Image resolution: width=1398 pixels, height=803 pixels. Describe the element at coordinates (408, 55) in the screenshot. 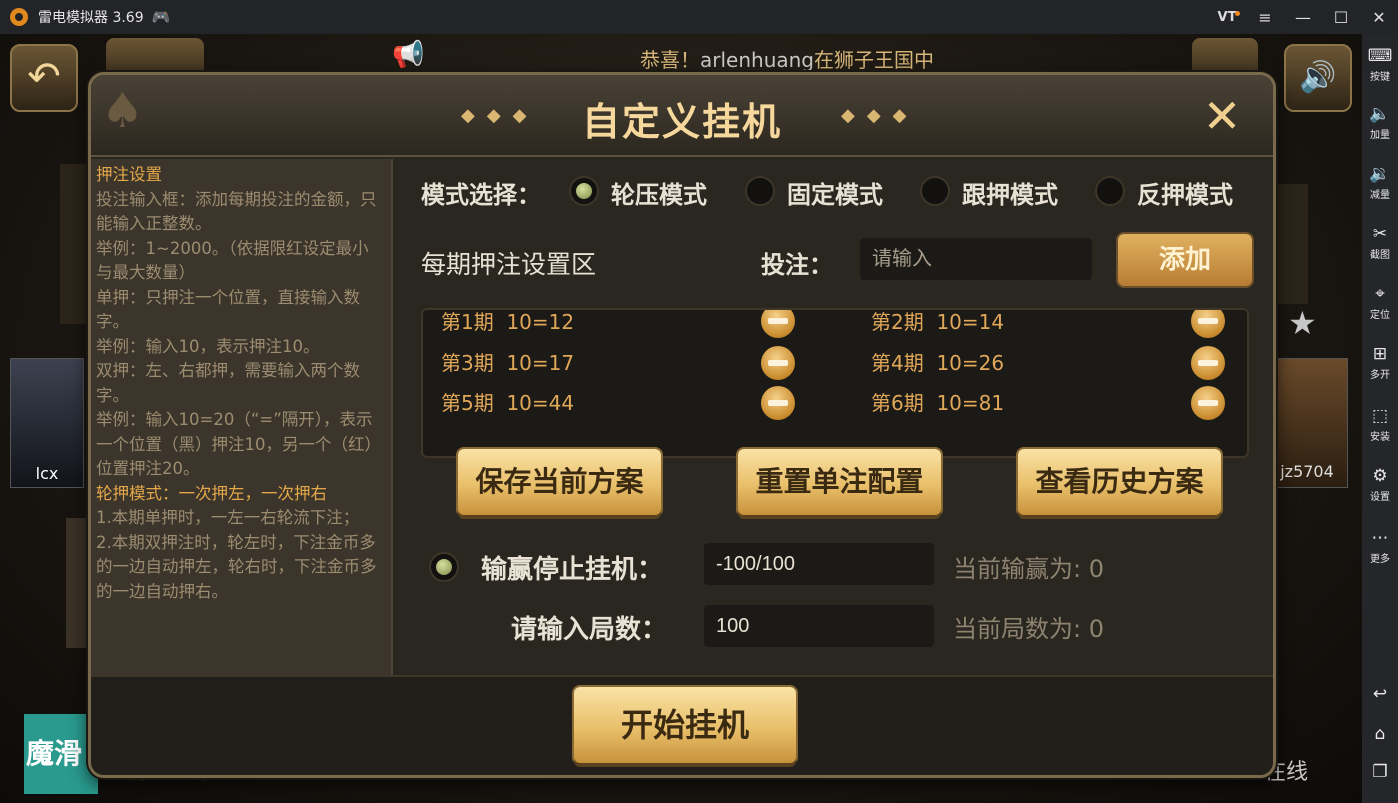

I see `horn-icon: 📢` at that location.